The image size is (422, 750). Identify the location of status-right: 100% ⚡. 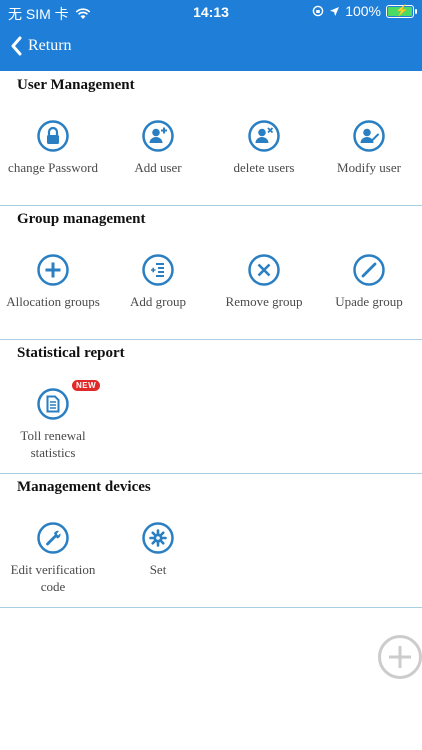
(364, 11).